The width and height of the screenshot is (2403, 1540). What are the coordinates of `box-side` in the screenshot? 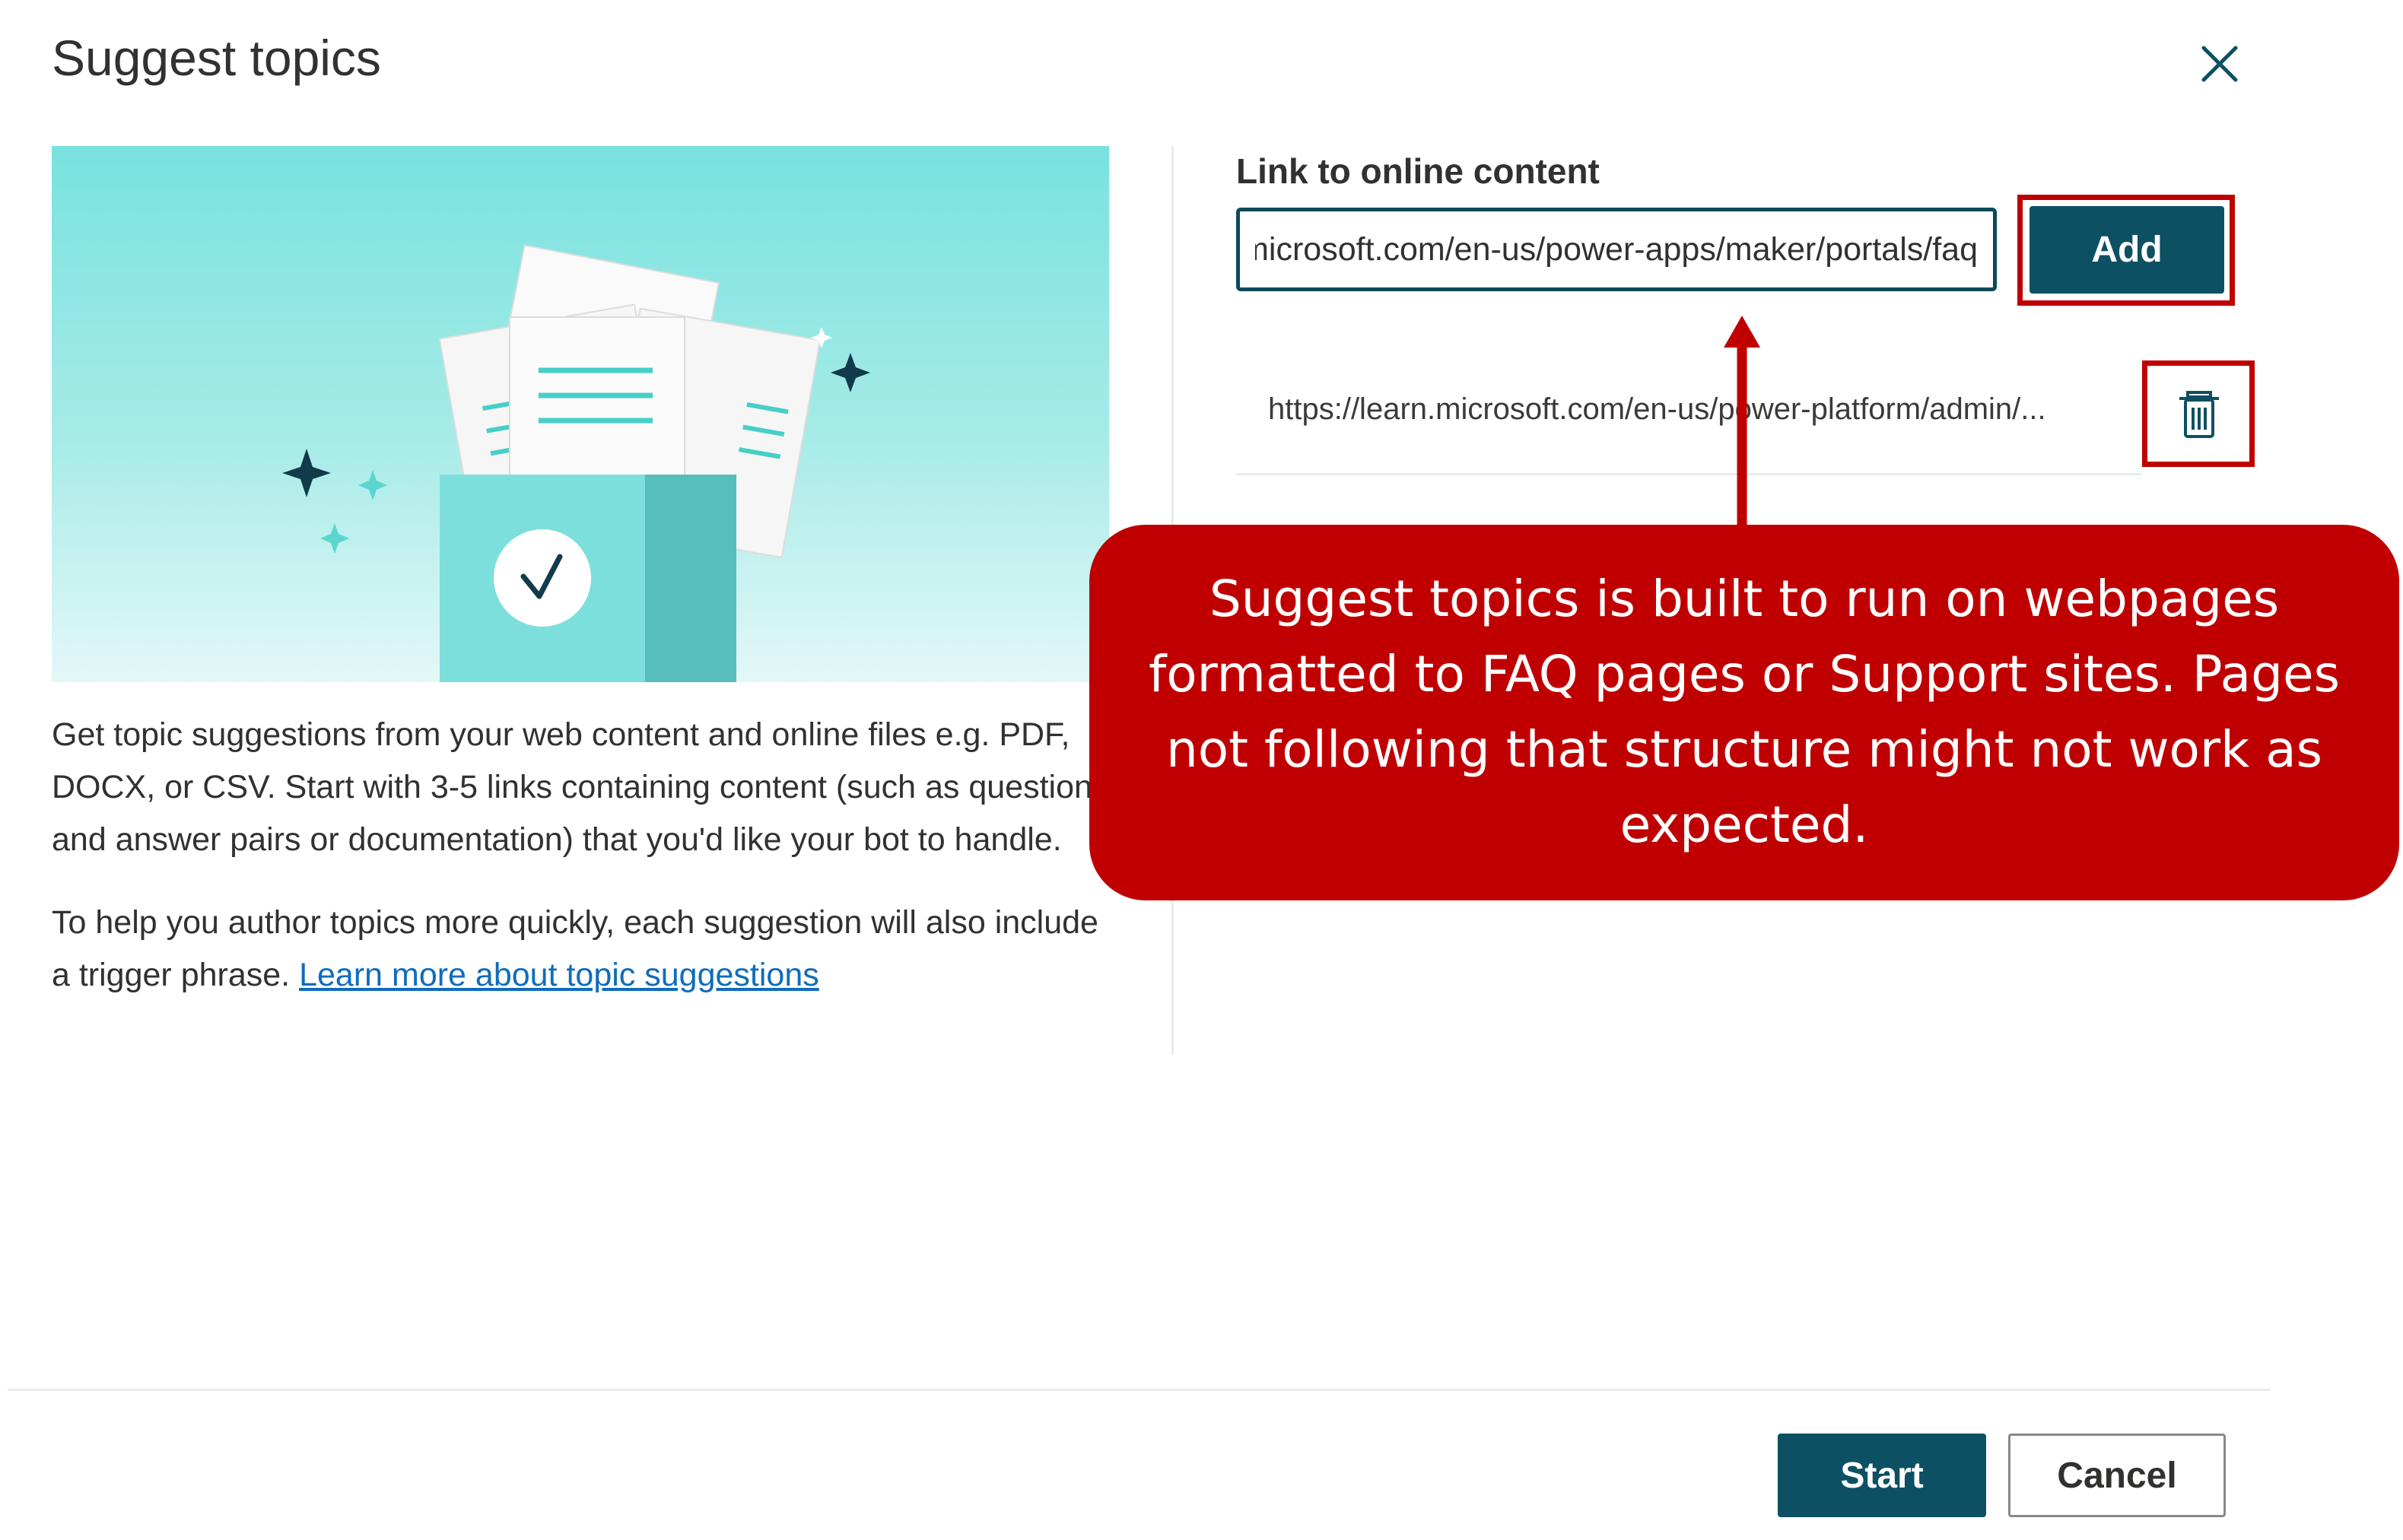 It's located at (690, 578).